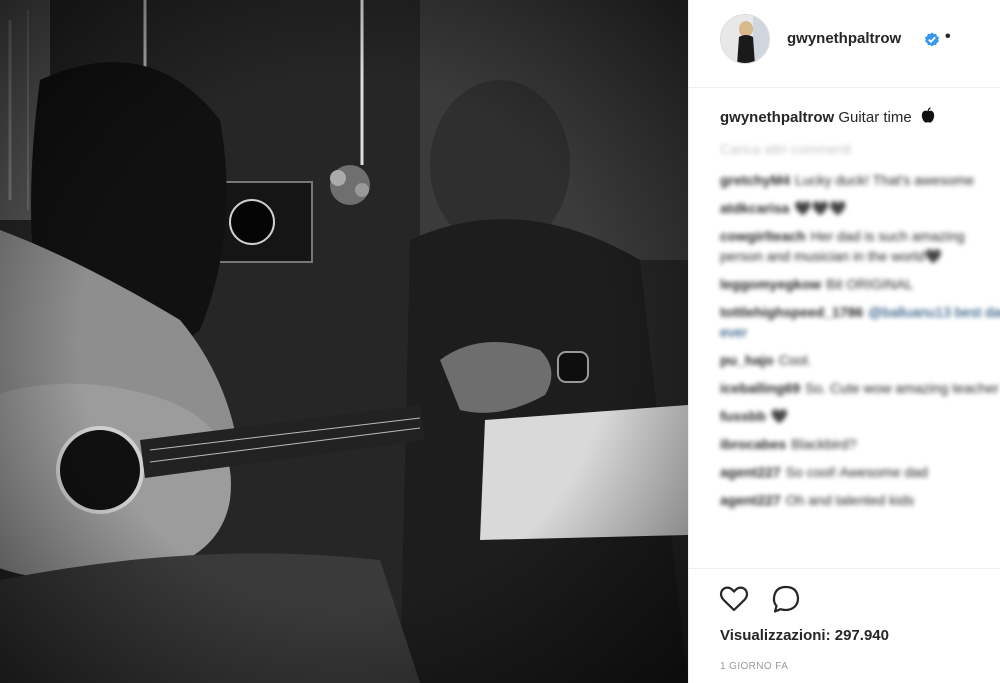  Describe the element at coordinates (885, 180) in the screenshot. I see `comment-text: Lucky duck! That's awesome` at that location.